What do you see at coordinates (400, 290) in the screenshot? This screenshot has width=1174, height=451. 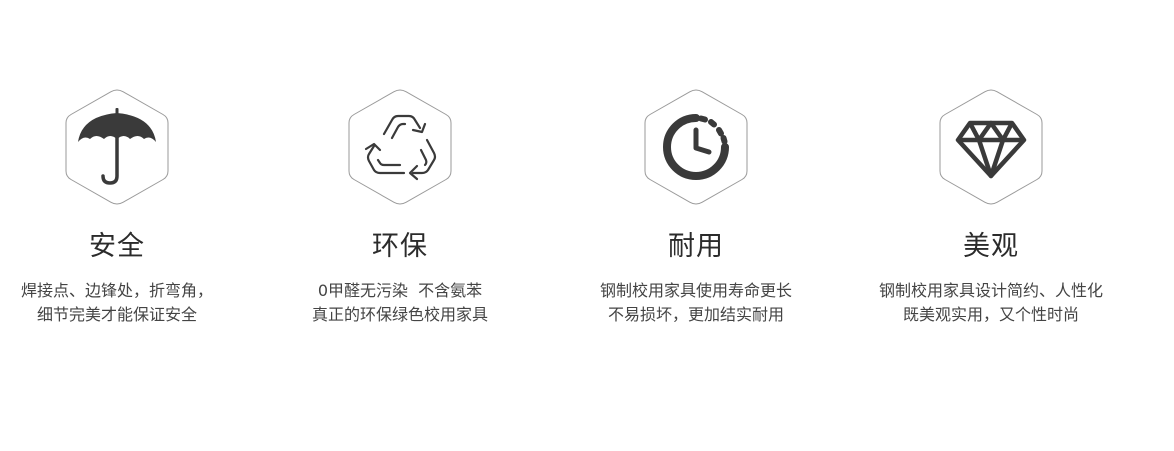 I see `feature-description-line: 0甲醛无污染 不含氨苯` at bounding box center [400, 290].